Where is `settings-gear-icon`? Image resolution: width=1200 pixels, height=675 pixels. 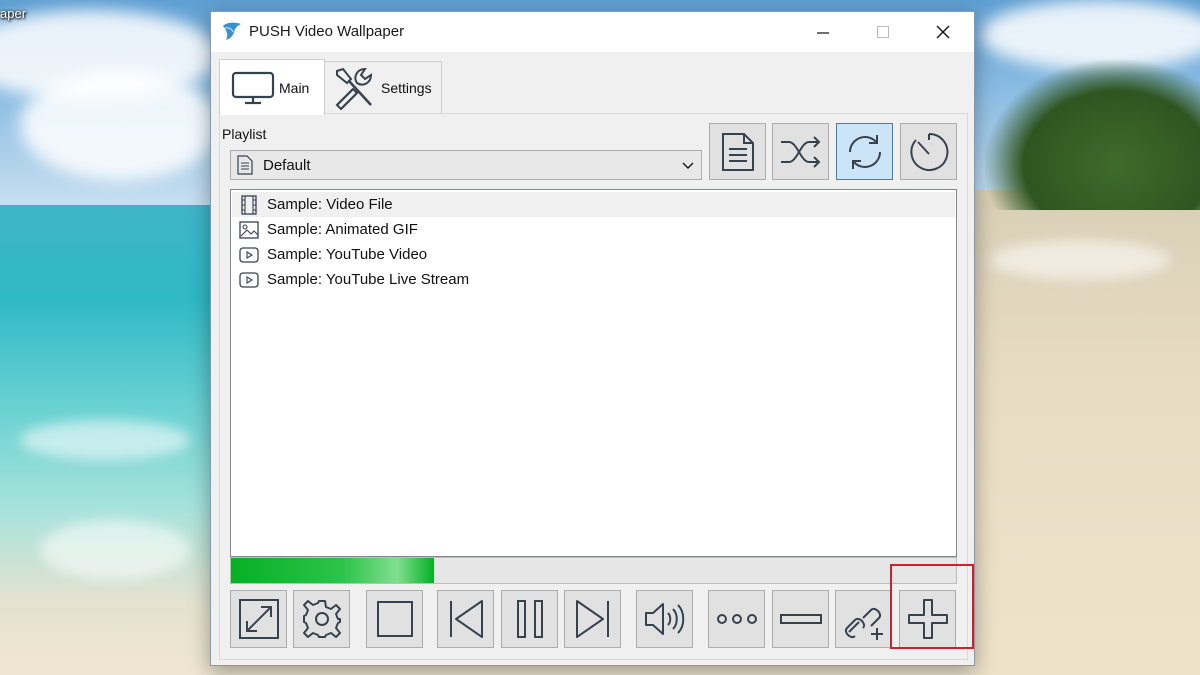 settings-gear-icon is located at coordinates (321, 619).